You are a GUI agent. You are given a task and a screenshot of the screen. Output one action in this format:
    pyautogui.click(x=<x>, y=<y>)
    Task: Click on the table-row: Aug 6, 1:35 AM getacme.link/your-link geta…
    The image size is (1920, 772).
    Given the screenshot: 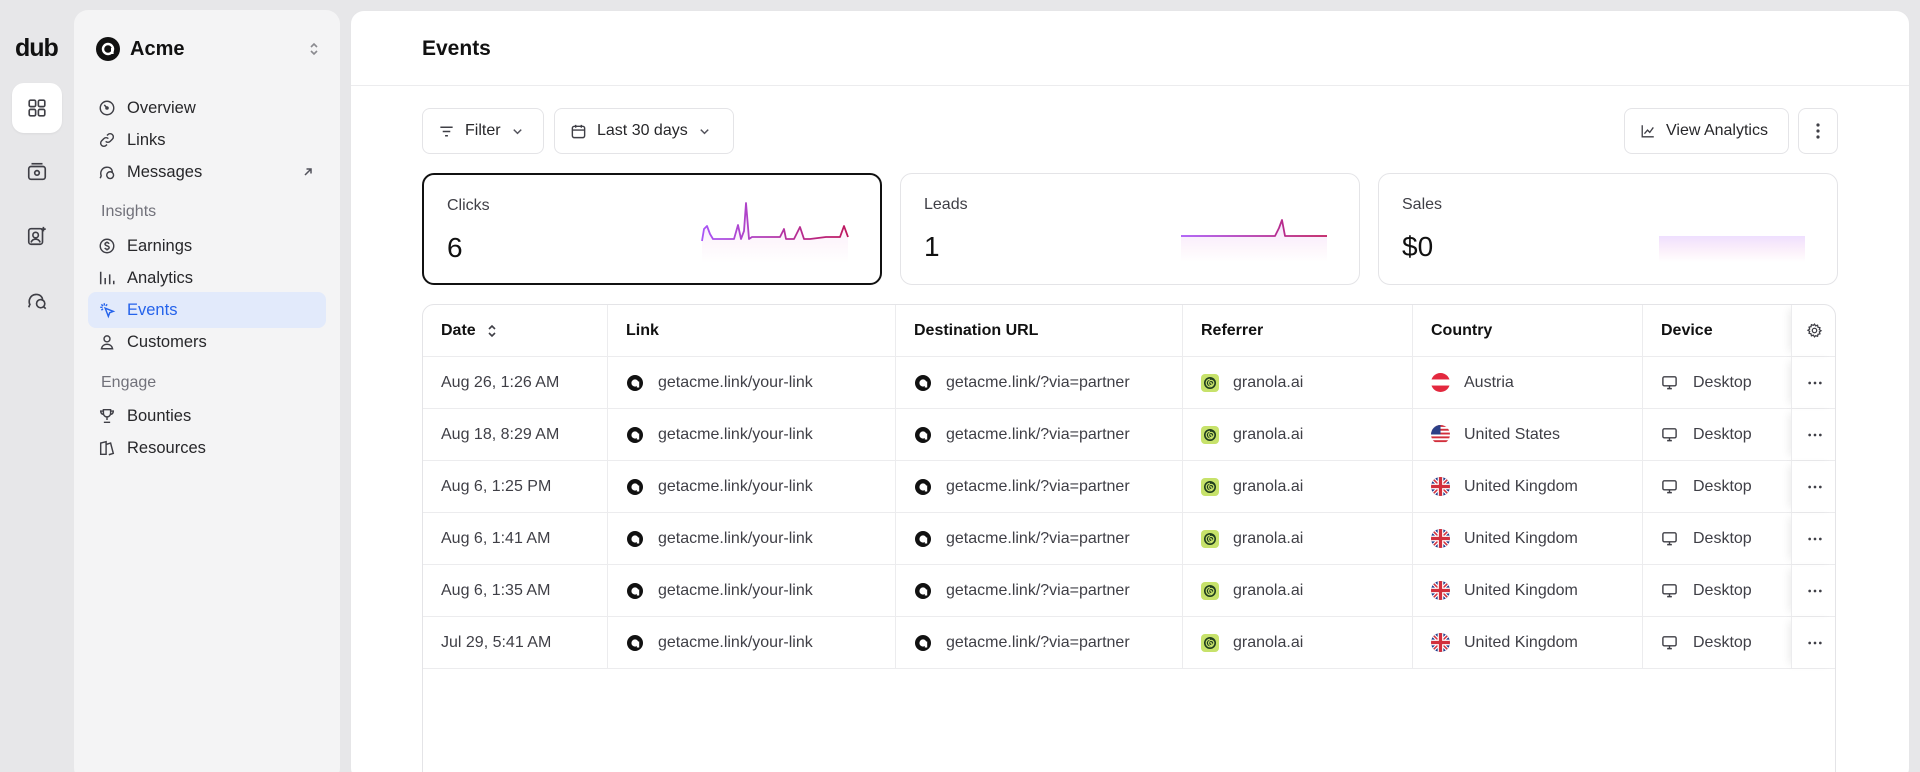 What is the action you would take?
    pyautogui.click(x=1129, y=591)
    